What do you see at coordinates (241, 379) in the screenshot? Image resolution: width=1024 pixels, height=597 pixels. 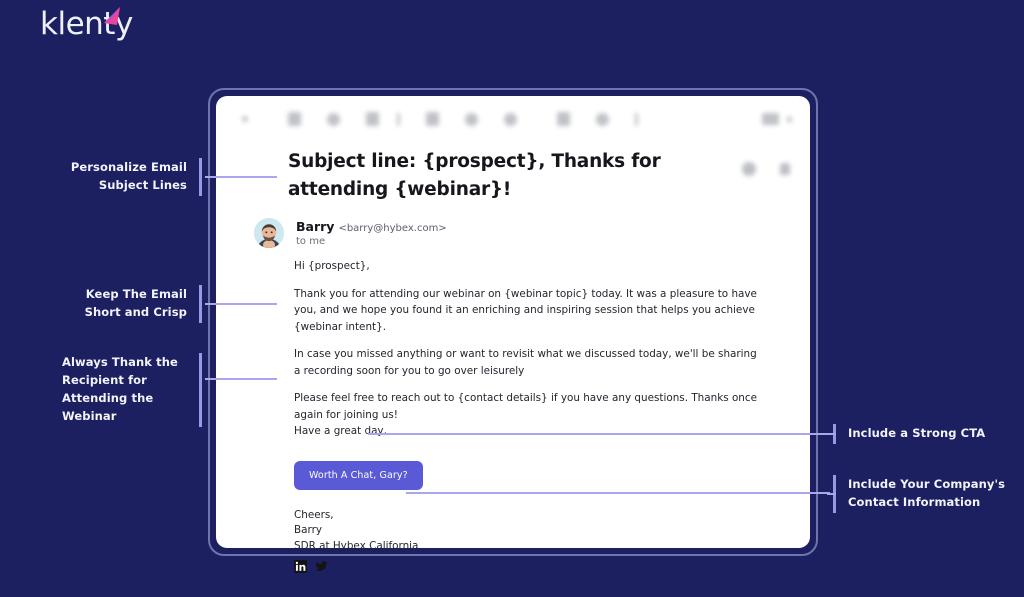 I see `connector-line-thank-recipient` at bounding box center [241, 379].